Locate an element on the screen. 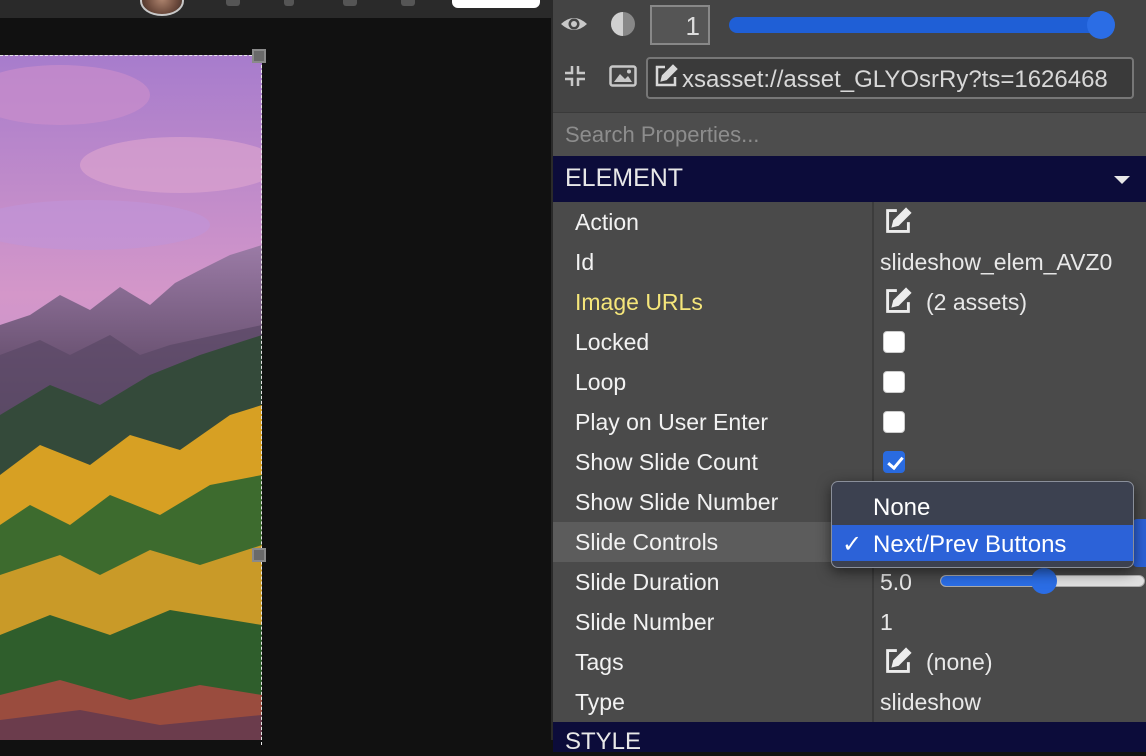 The image size is (1146, 756). dropdown-option-next-prev-buttons: ✓ Next/Prev Buttons is located at coordinates (982, 543).